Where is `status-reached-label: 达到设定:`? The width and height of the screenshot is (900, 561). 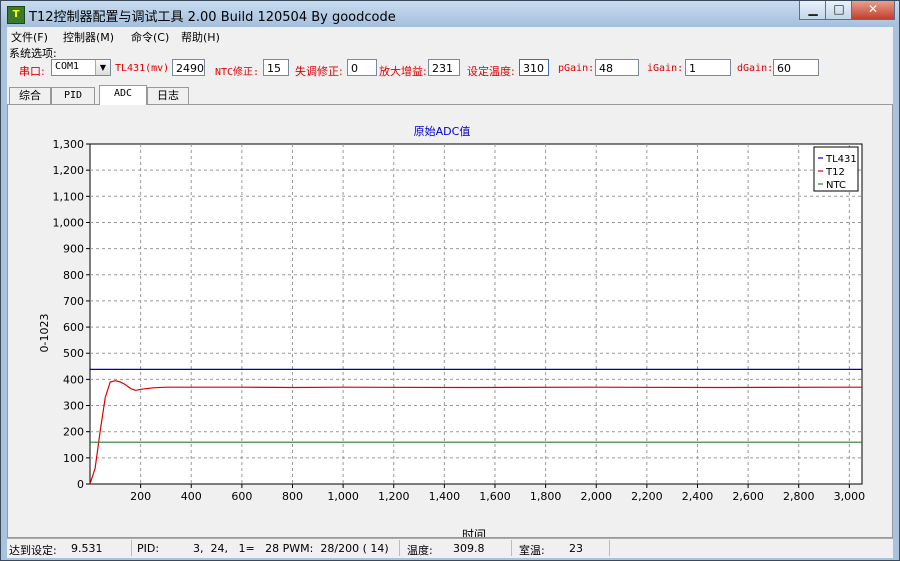 status-reached-label: 达到设定: is located at coordinates (33, 550).